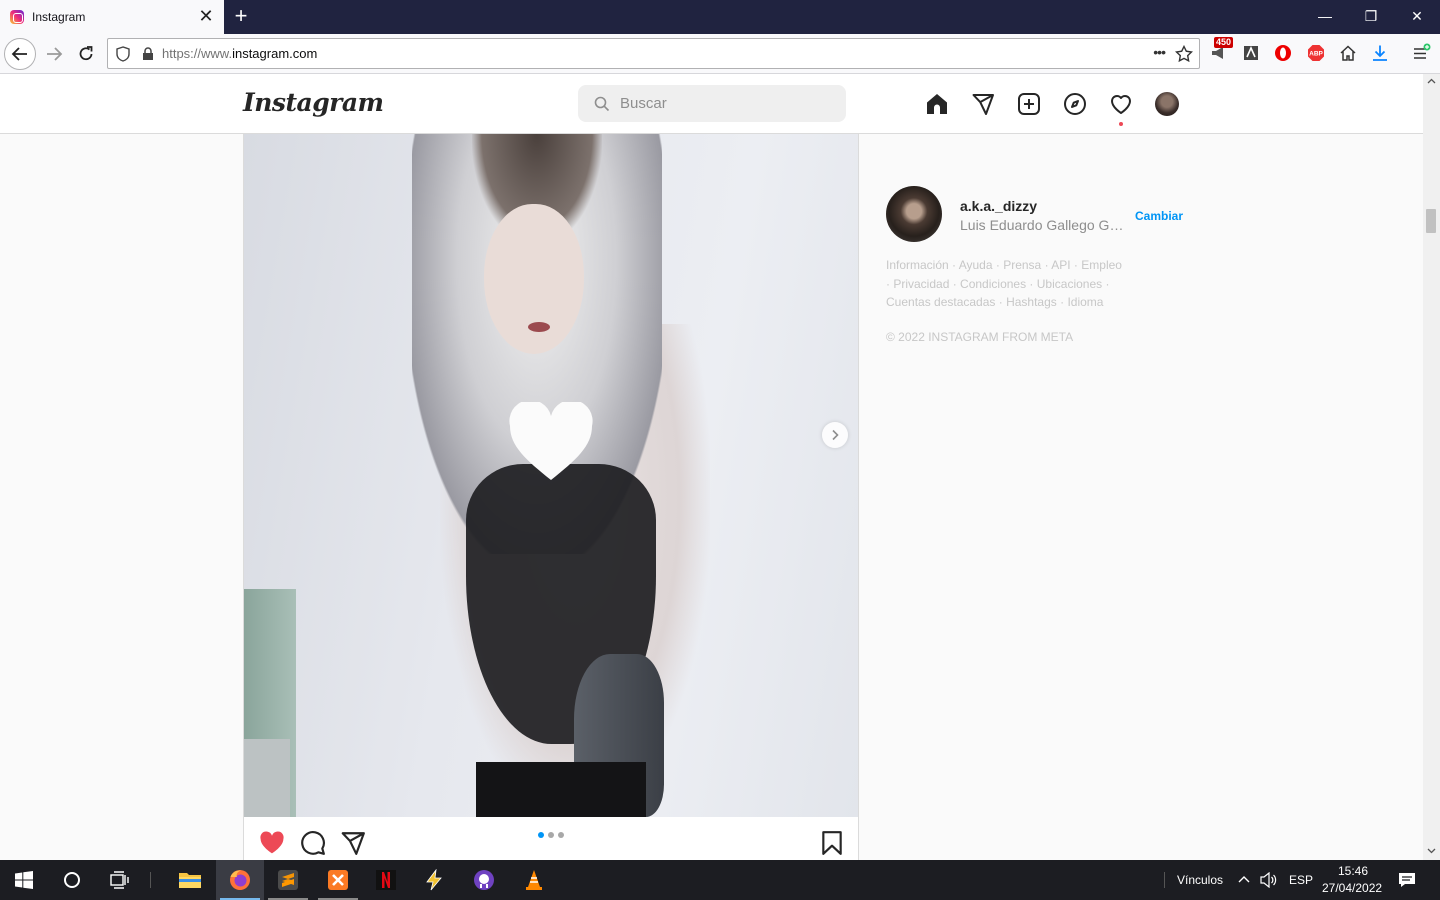  I want to click on folder-icon, so click(190, 880).